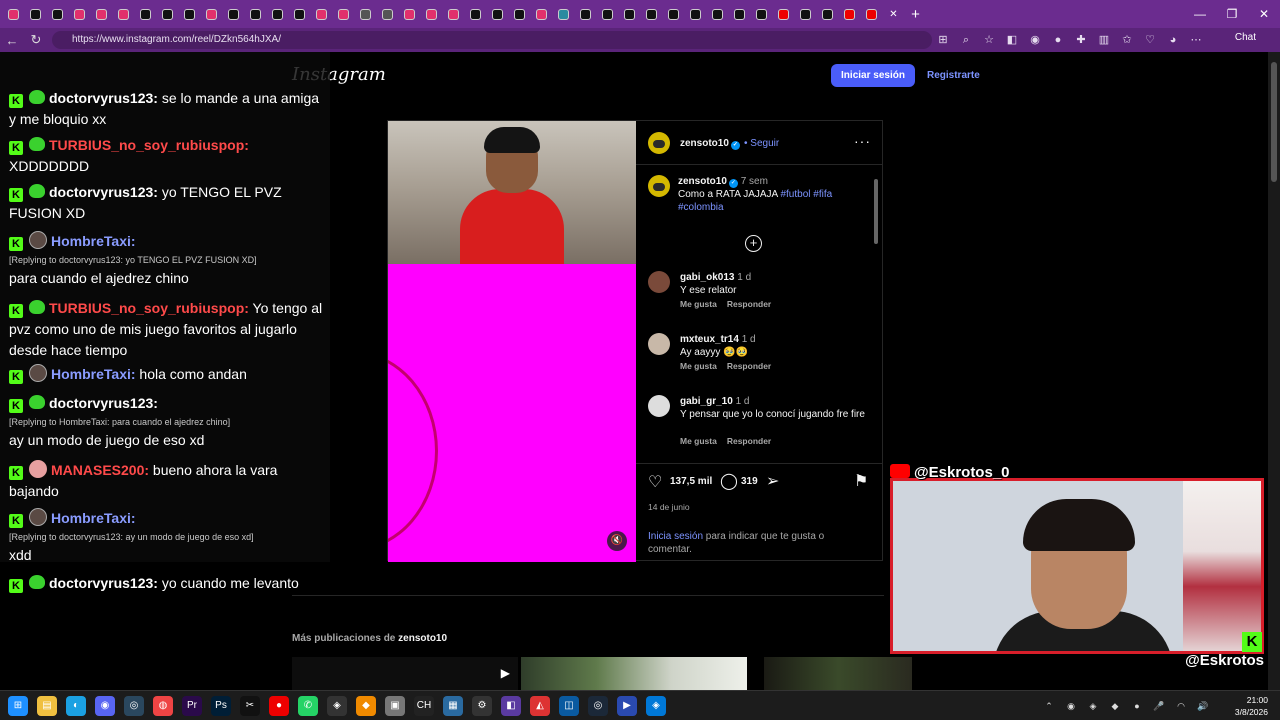  Describe the element at coordinates (702, 181) in the screenshot. I see `caption-username: zensoto10` at that location.